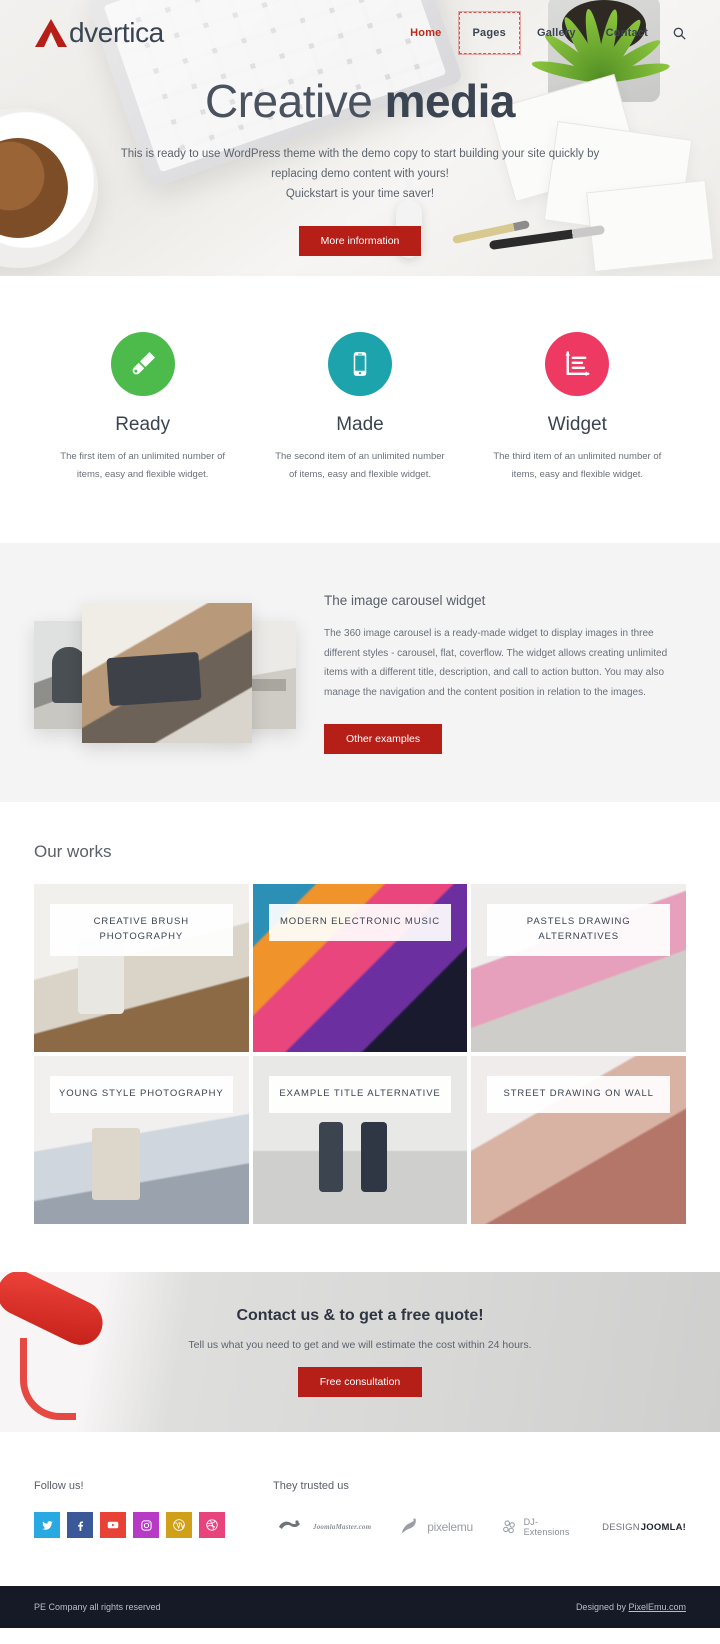 The height and width of the screenshot is (1644, 720). I want to click on hero-subtitle-line-2: demo content with yours!, so click(385, 174).